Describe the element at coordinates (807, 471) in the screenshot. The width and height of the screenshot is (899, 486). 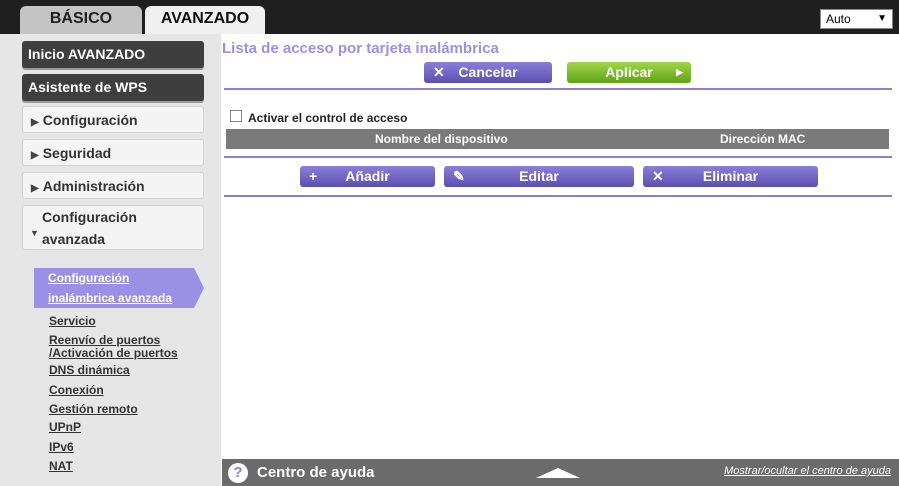
I see `help-center-toggle-link: Mostrar/ocultar el centro de ayuda` at that location.